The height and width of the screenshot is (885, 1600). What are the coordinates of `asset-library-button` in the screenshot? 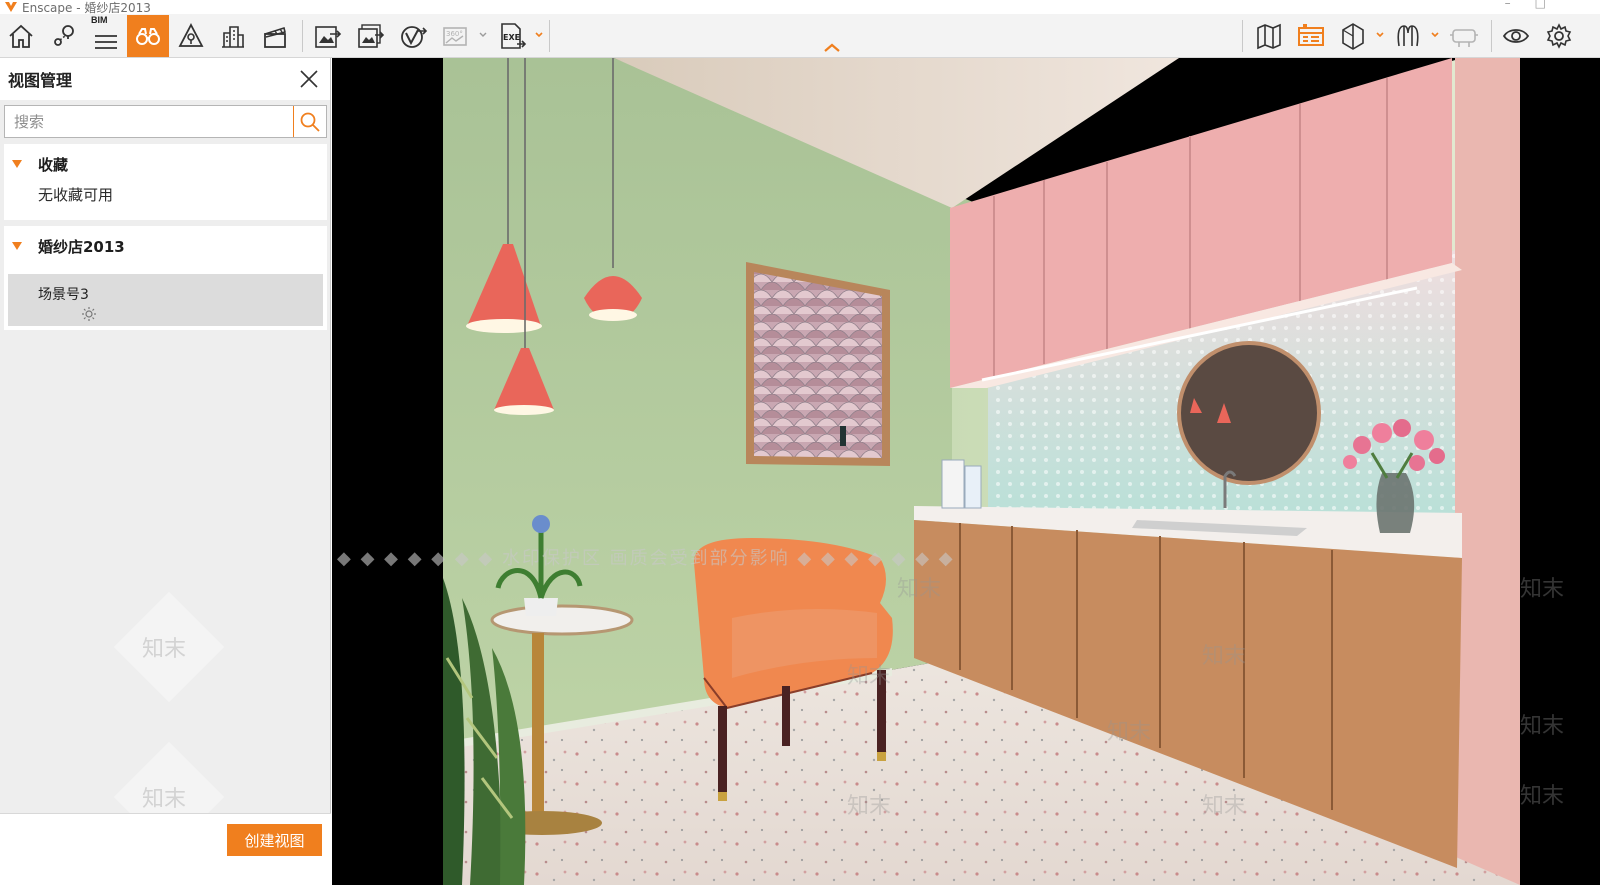 It's located at (1311, 36).